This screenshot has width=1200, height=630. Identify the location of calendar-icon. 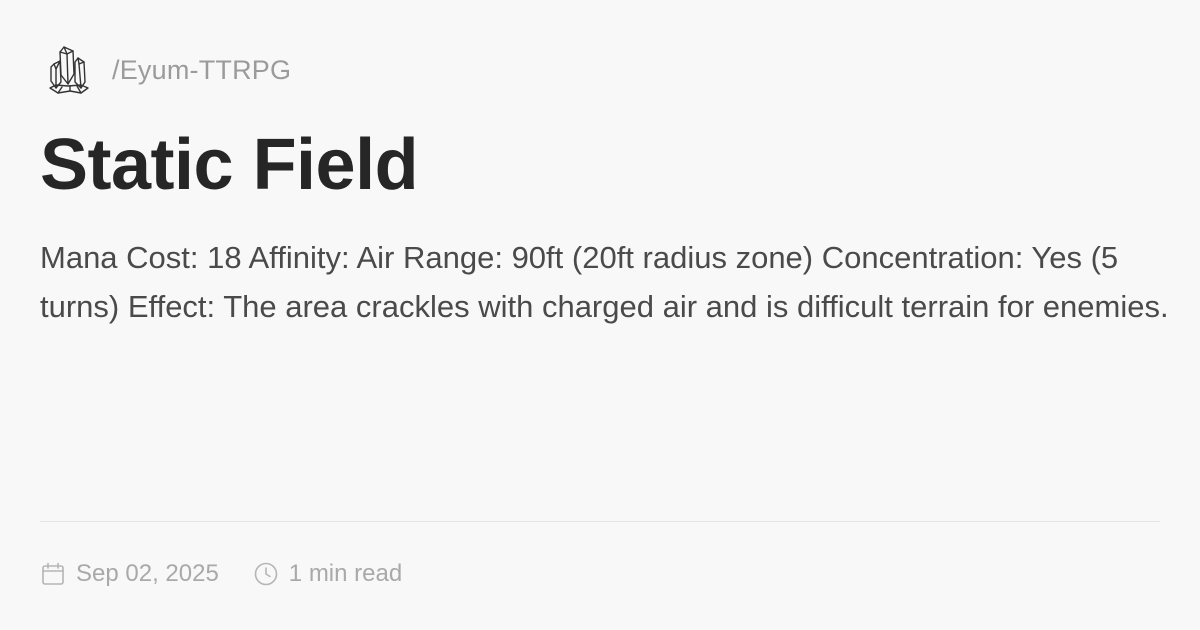
(53, 573).